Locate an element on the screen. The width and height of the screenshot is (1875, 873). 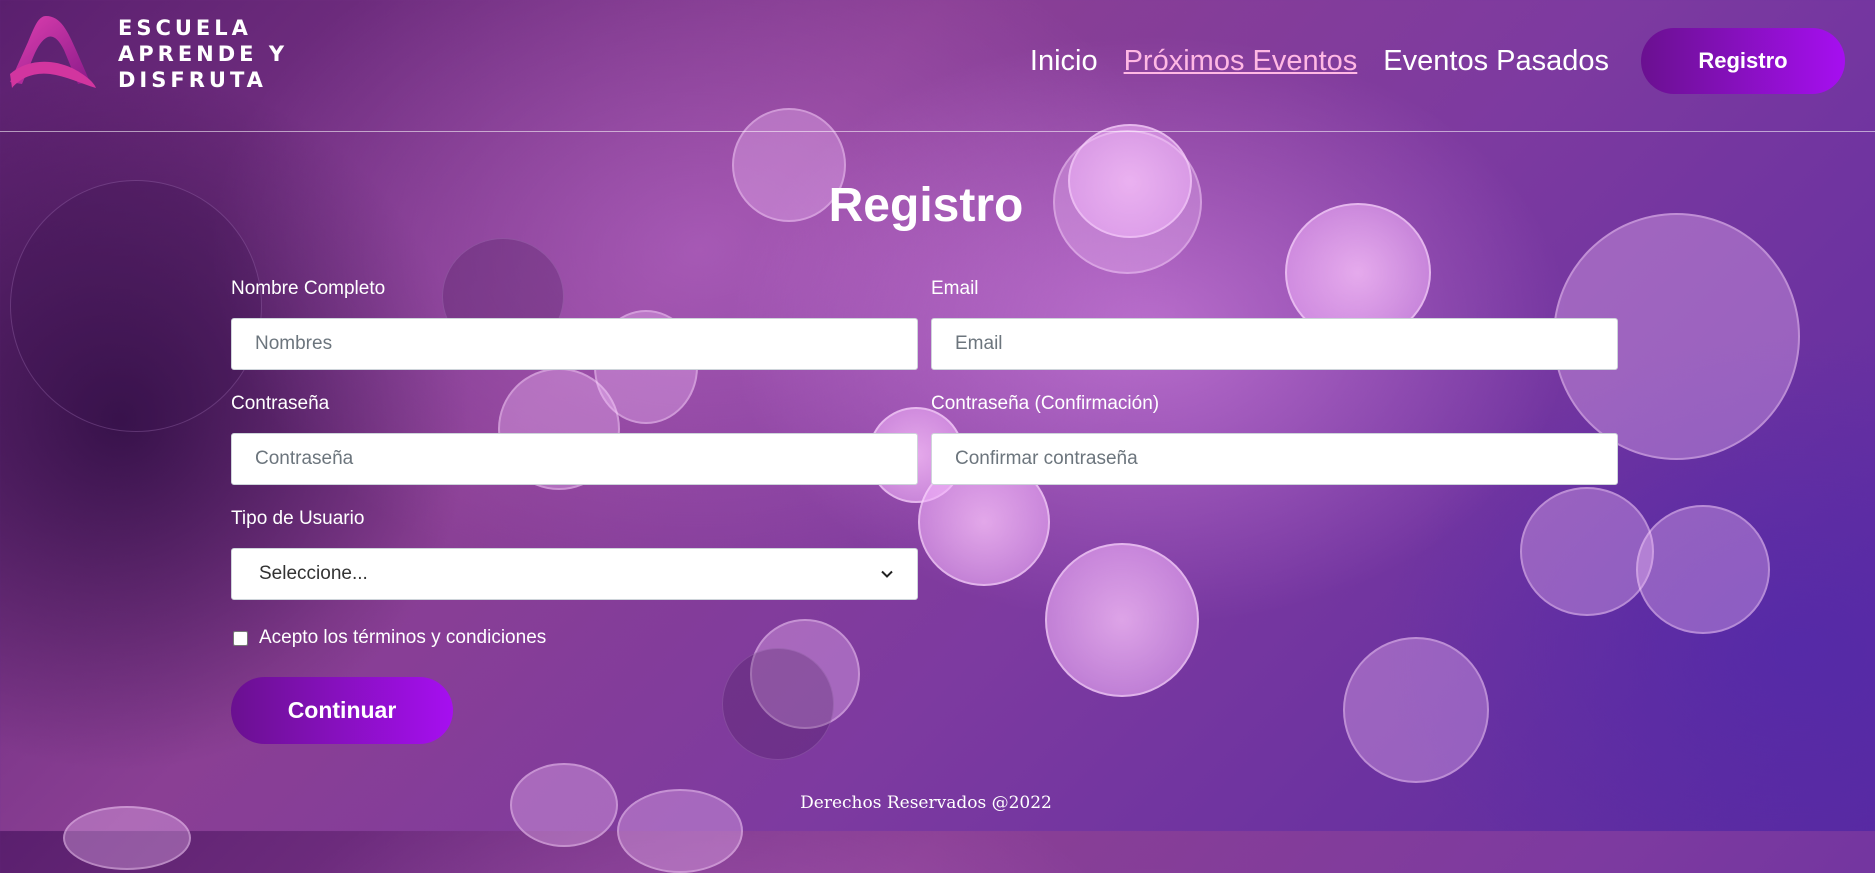
continue-button: Continuar is located at coordinates (342, 710).